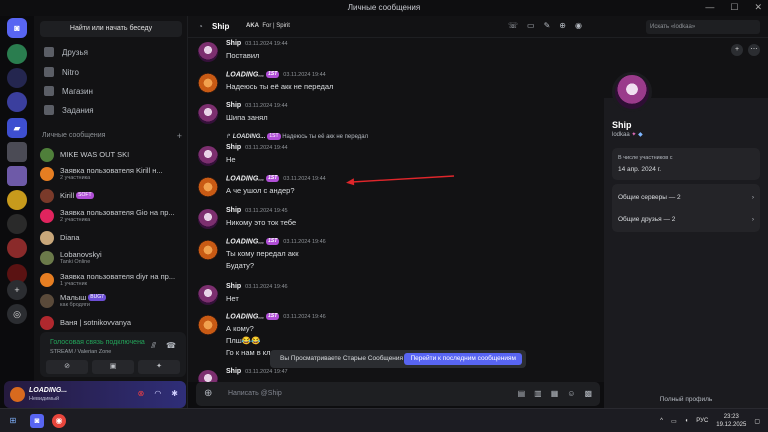  I want to click on maximize-icon: ☐, so click(734, 7).